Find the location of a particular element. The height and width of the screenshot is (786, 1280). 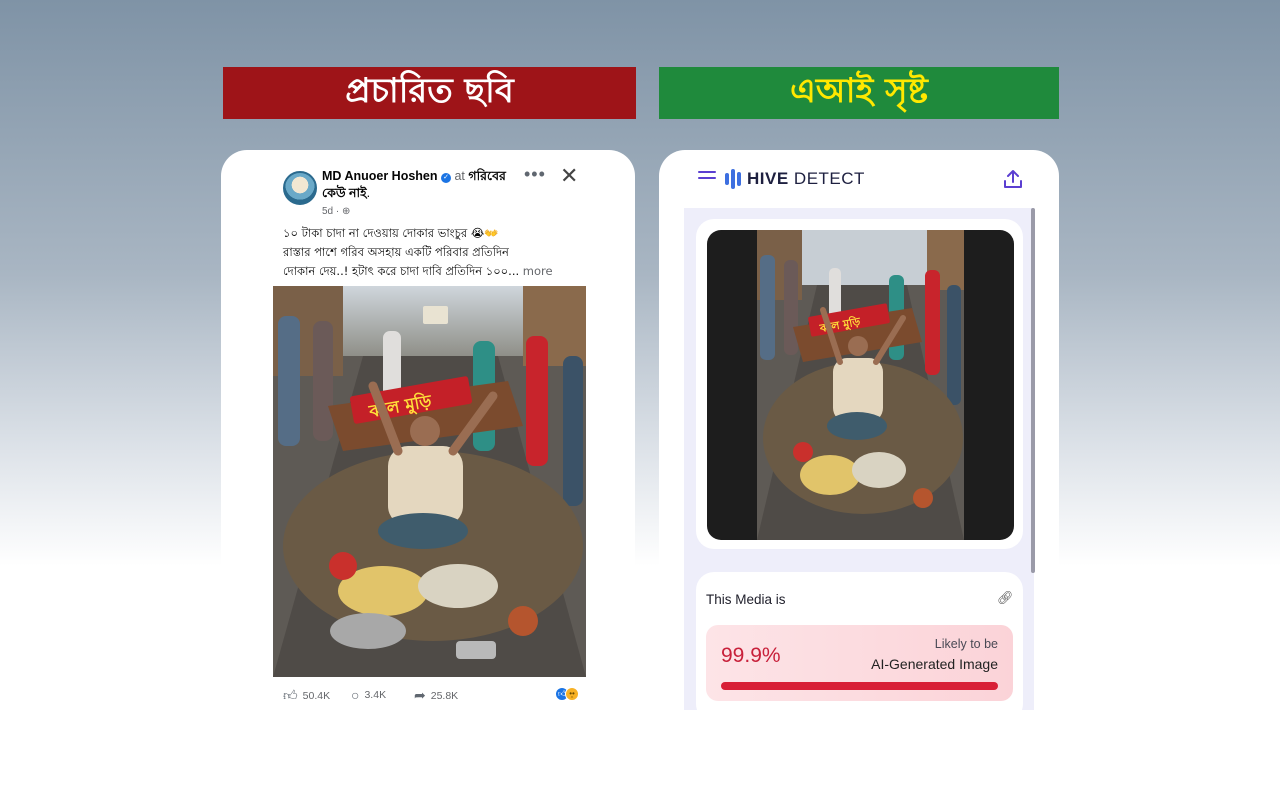

like-count: 50.4K is located at coordinates (316, 695).